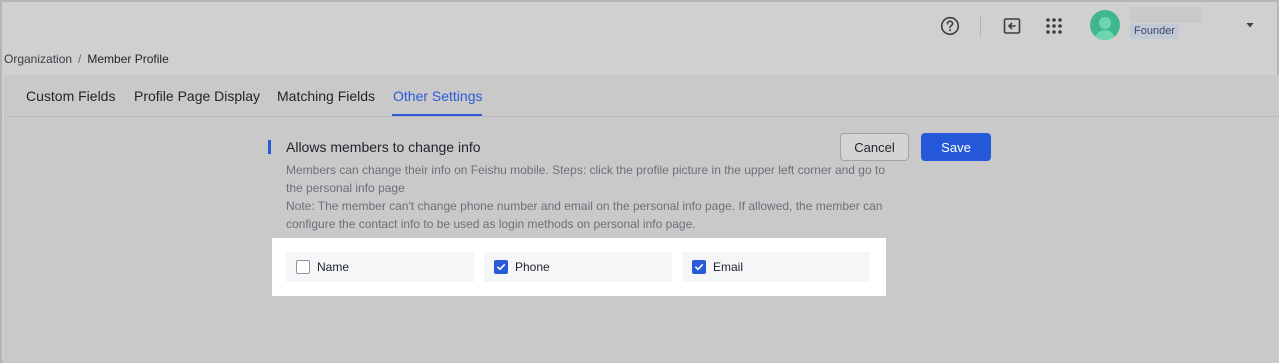 The image size is (1279, 363). What do you see at coordinates (70, 96) in the screenshot?
I see `tab-custom-fields: Custom Fields` at bounding box center [70, 96].